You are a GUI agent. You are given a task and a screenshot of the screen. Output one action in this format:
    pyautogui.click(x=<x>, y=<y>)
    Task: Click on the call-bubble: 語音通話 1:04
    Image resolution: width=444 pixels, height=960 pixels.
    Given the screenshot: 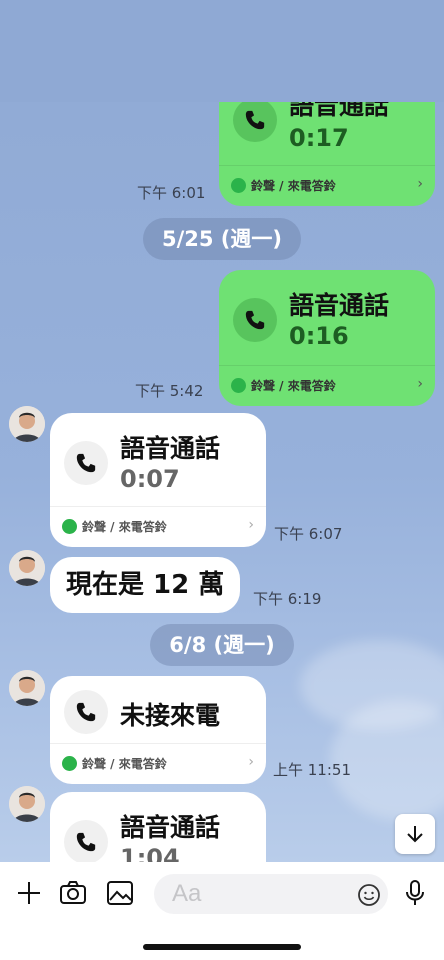 What is the action you would take?
    pyautogui.click(x=158, y=827)
    